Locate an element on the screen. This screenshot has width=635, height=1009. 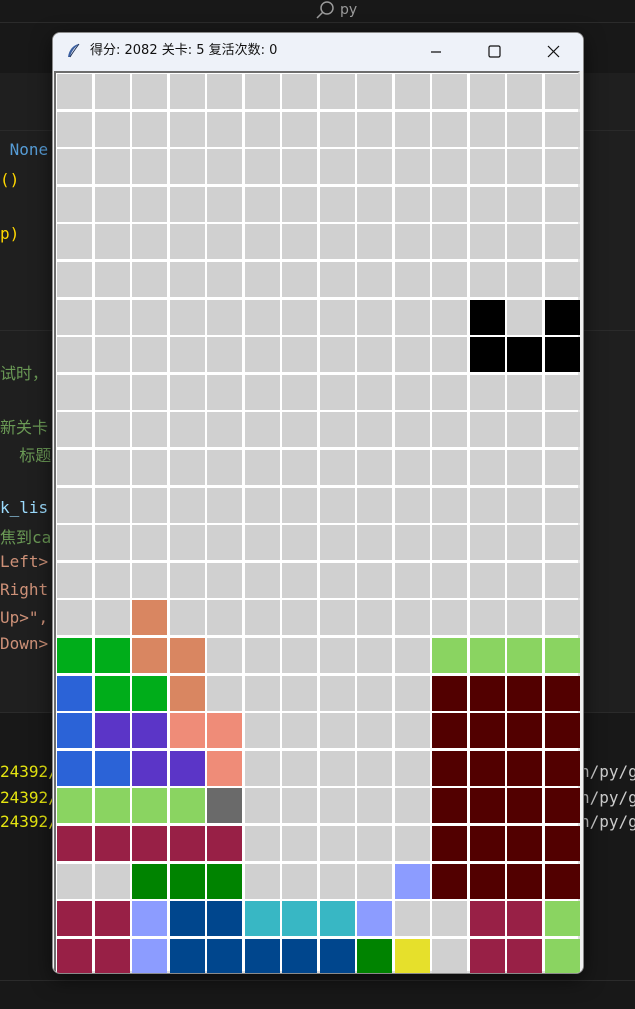
minimize-button is located at coordinates (436, 52).